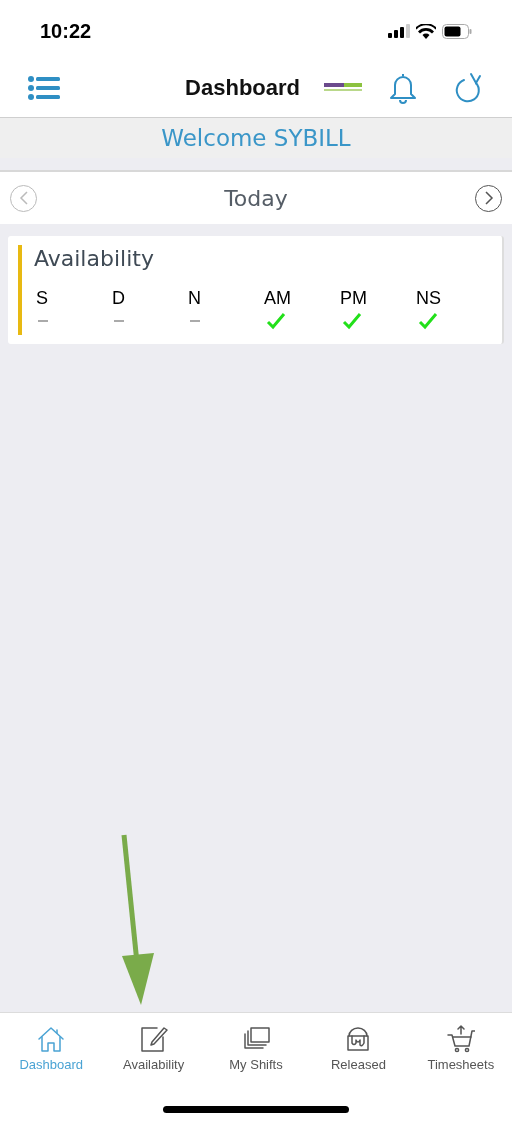 The height and width of the screenshot is (1122, 512). I want to click on company-logo, so click(344, 87).